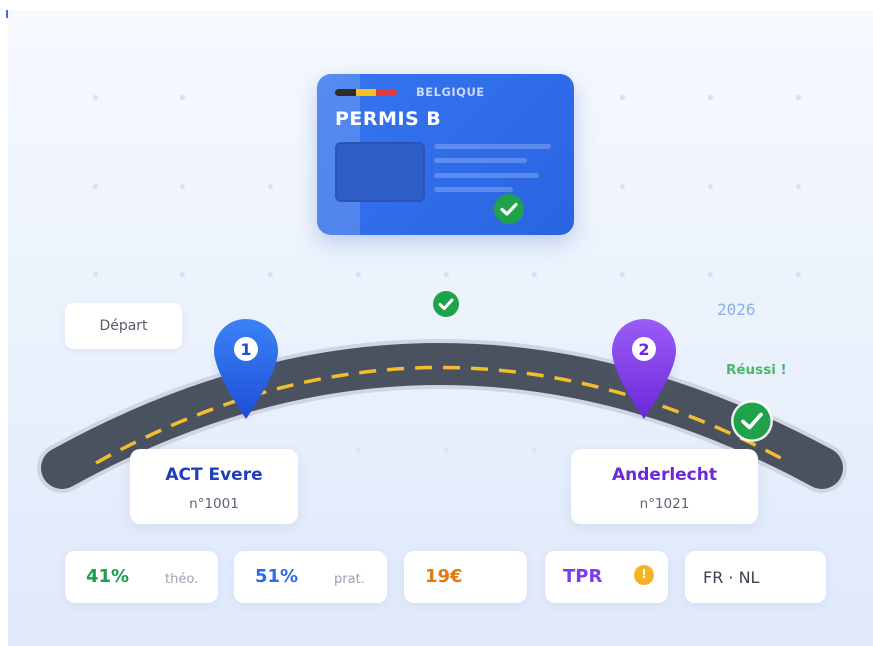 This screenshot has height=646, width=873. What do you see at coordinates (310, 577) in the screenshot?
I see `practice-pass-rate-tile: 51% prat.` at bounding box center [310, 577].